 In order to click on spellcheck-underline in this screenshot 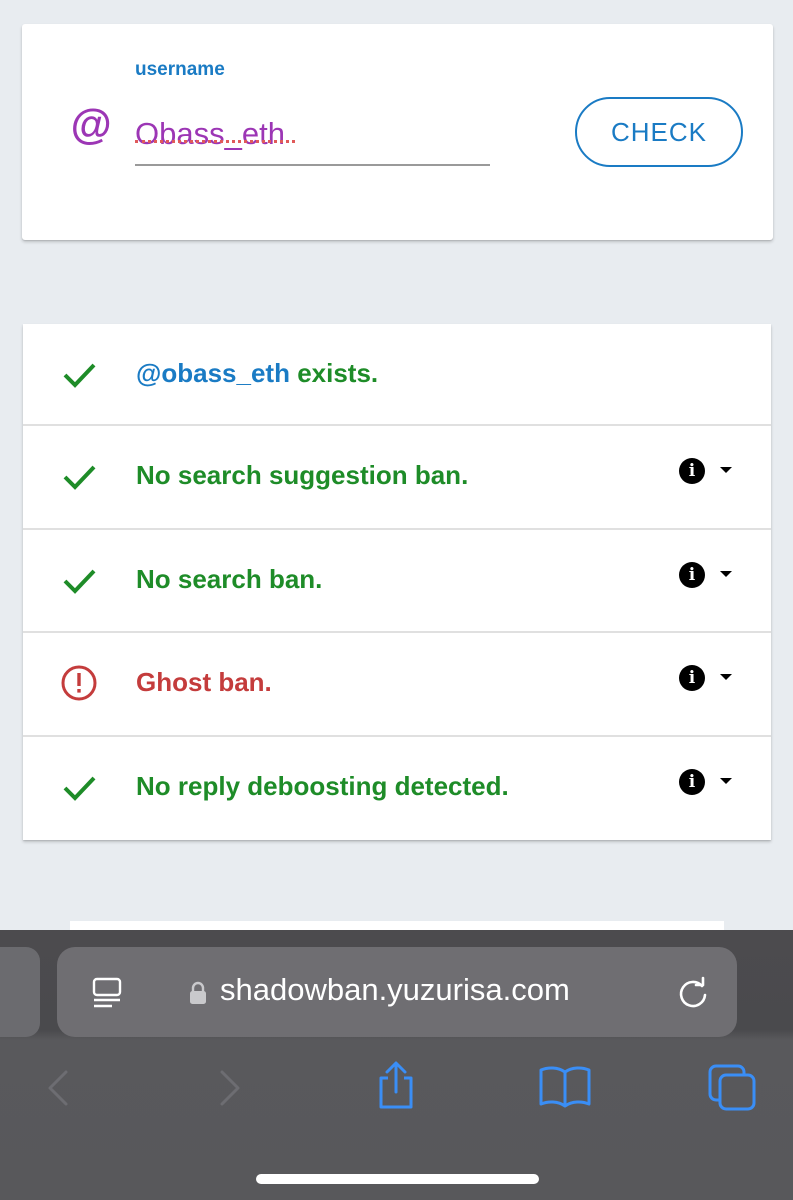, I will do `click(215, 141)`.